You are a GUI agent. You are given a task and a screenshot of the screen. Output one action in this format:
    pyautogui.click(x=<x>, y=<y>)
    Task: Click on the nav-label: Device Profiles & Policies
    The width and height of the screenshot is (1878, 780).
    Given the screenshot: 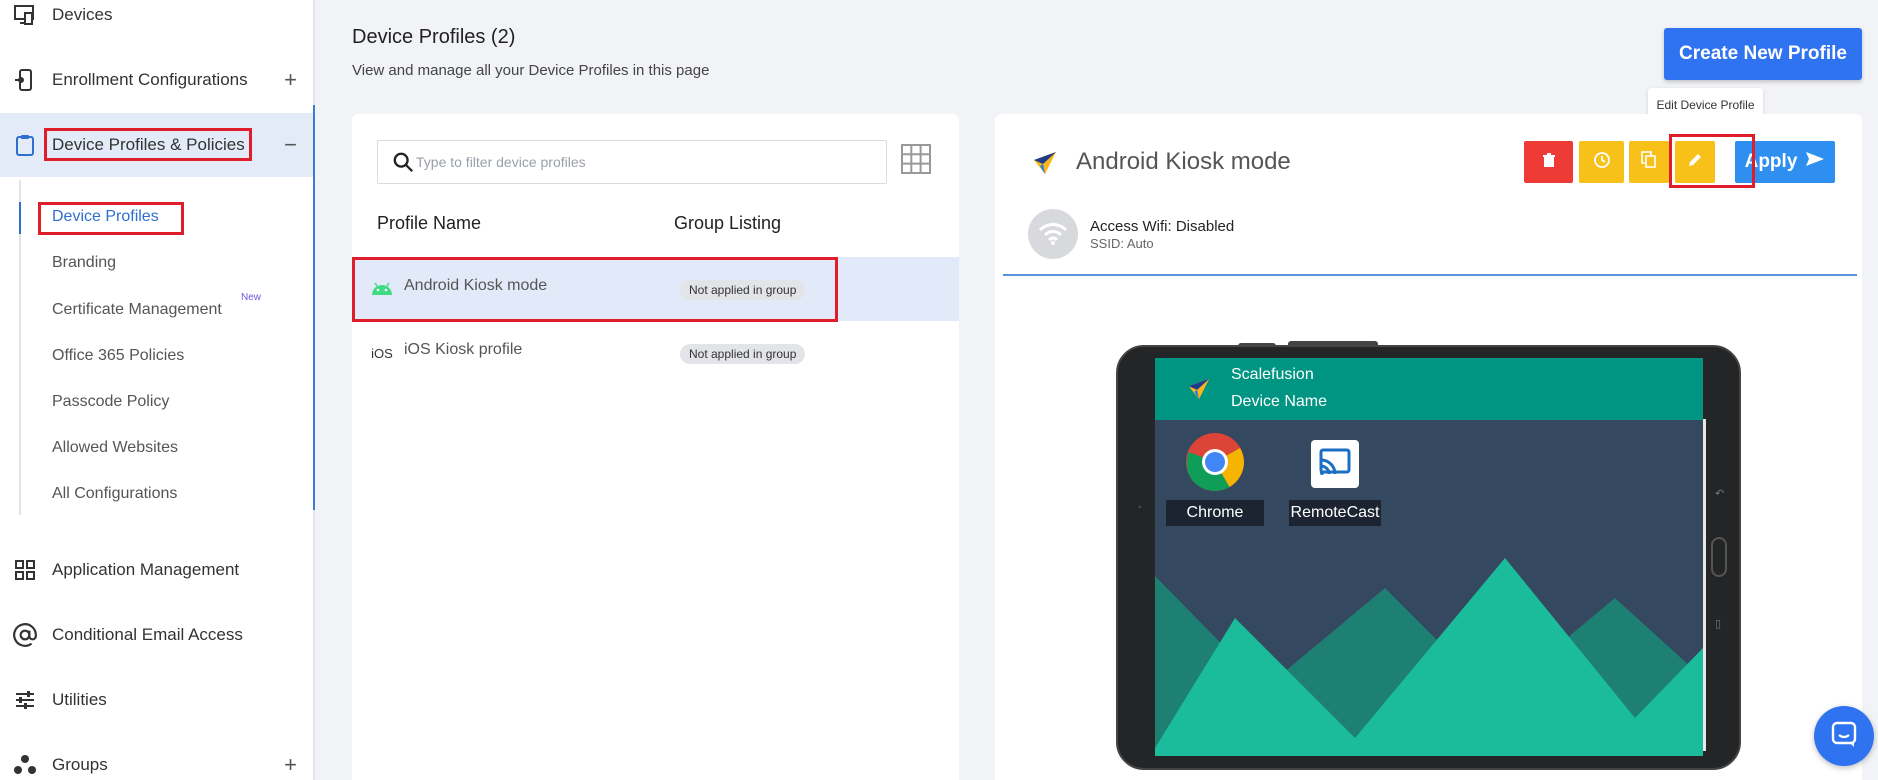 What is the action you would take?
    pyautogui.click(x=148, y=144)
    